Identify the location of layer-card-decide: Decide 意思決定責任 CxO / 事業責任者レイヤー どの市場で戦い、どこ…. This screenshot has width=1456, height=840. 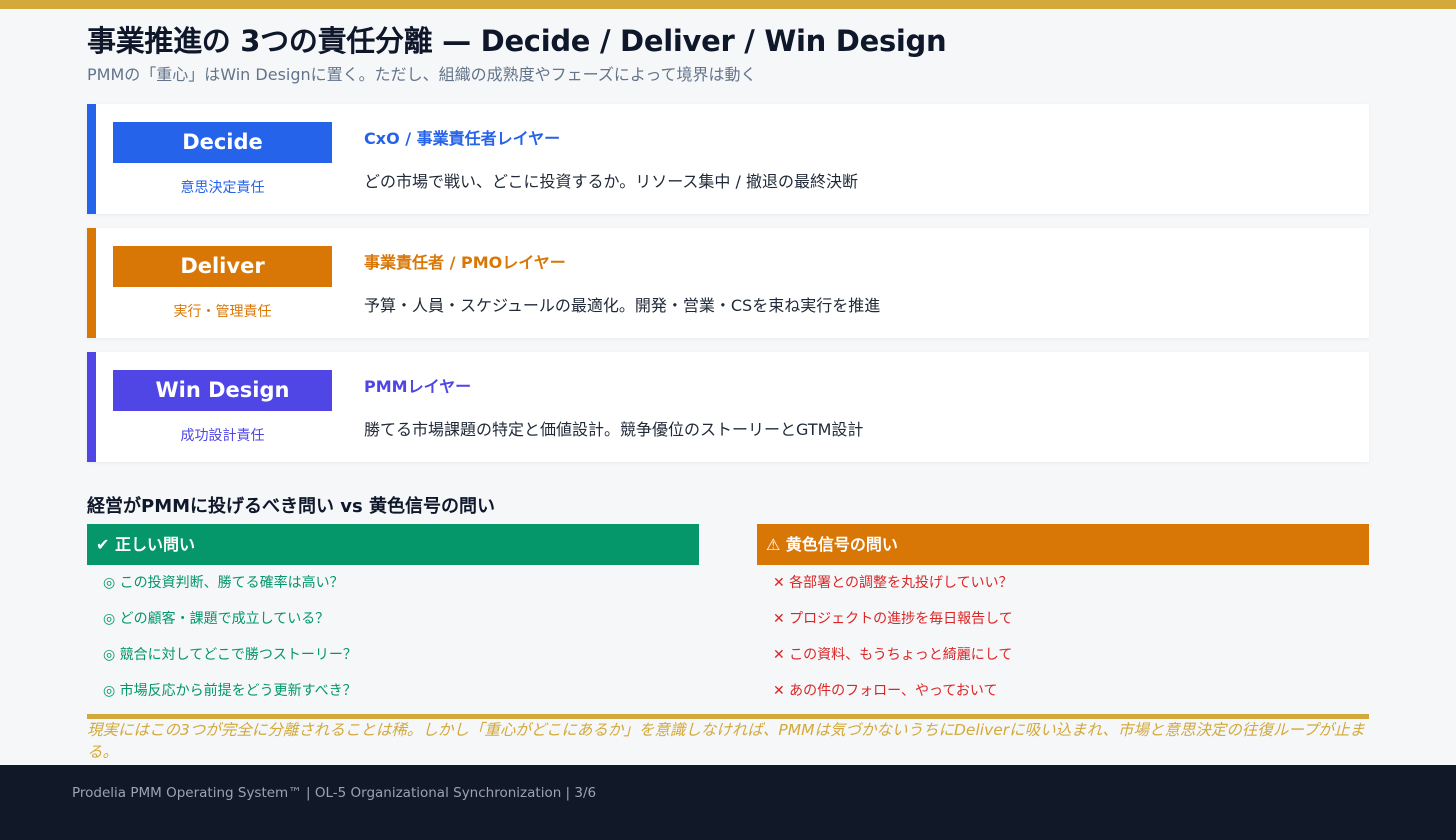
(728, 159).